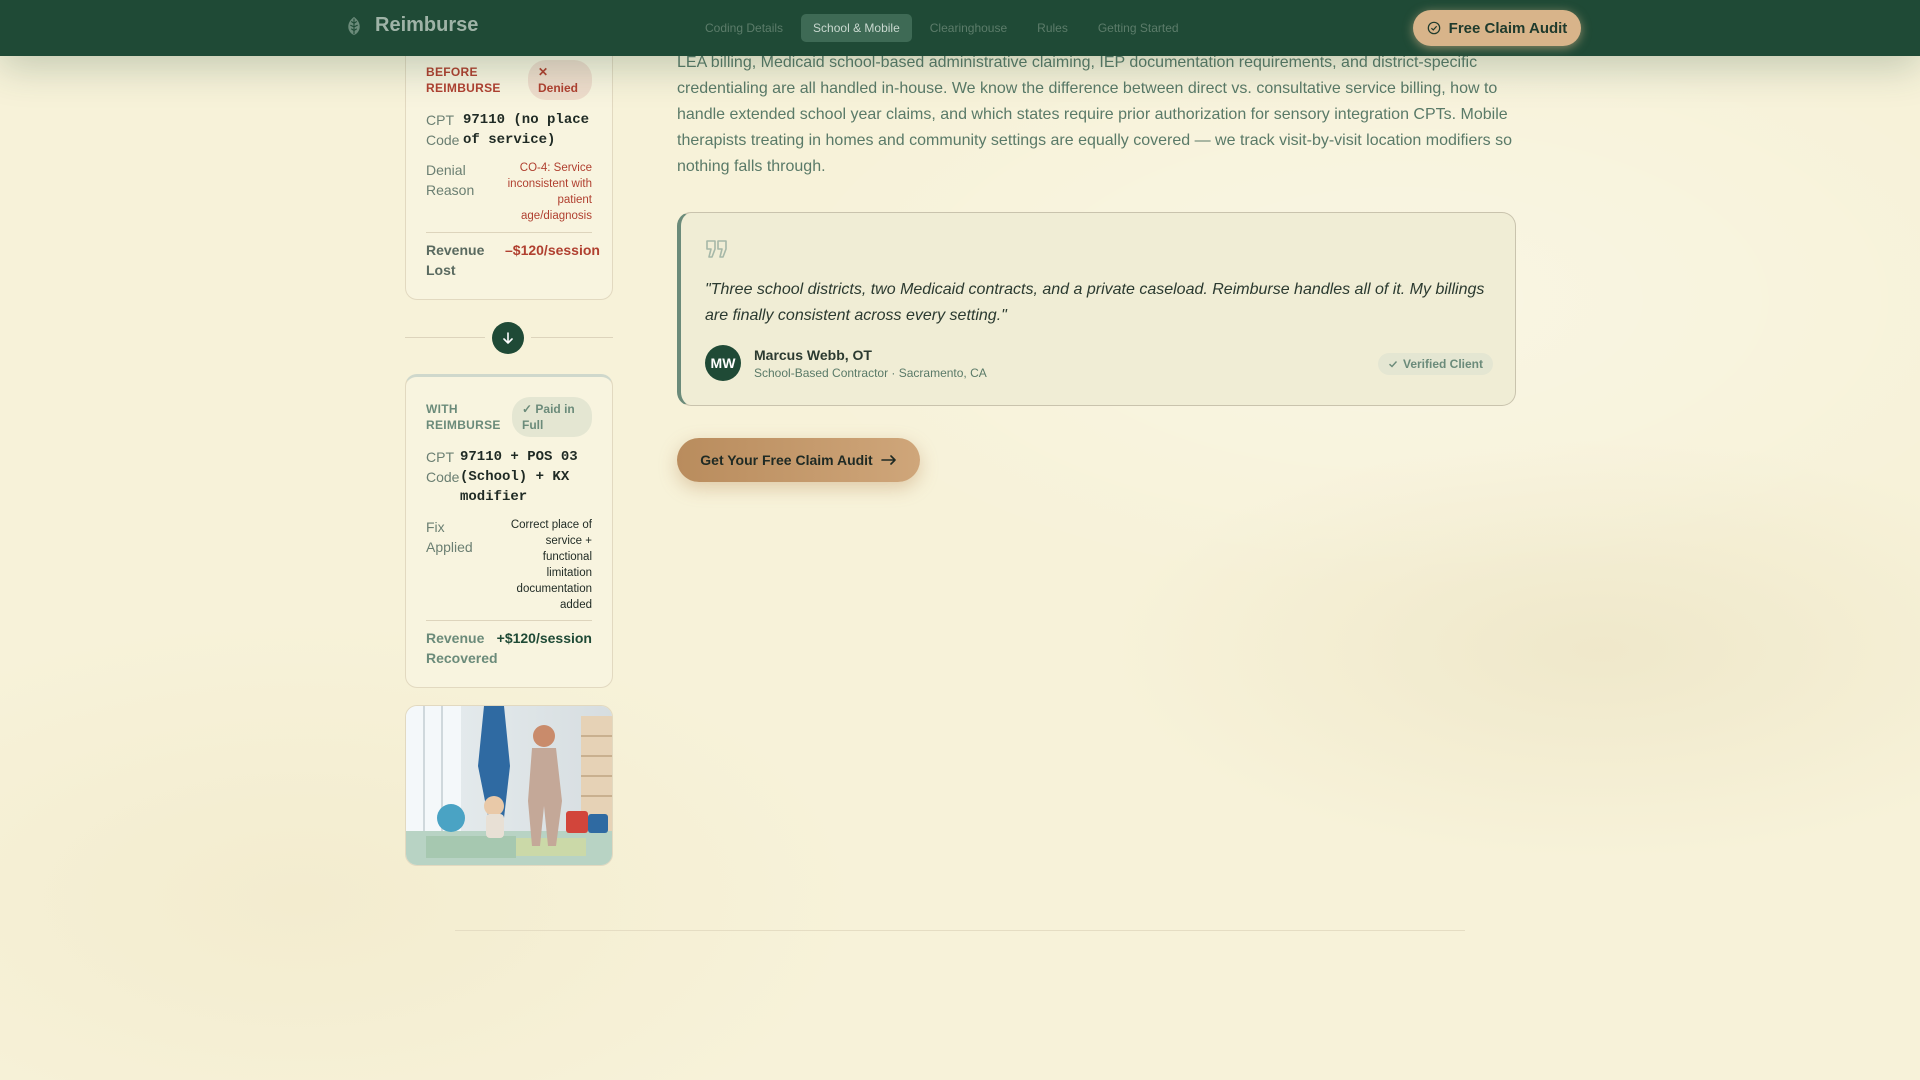 This screenshot has width=1920, height=1080. I want to click on nav-clearinghouse: Clearinghouse, so click(968, 28).